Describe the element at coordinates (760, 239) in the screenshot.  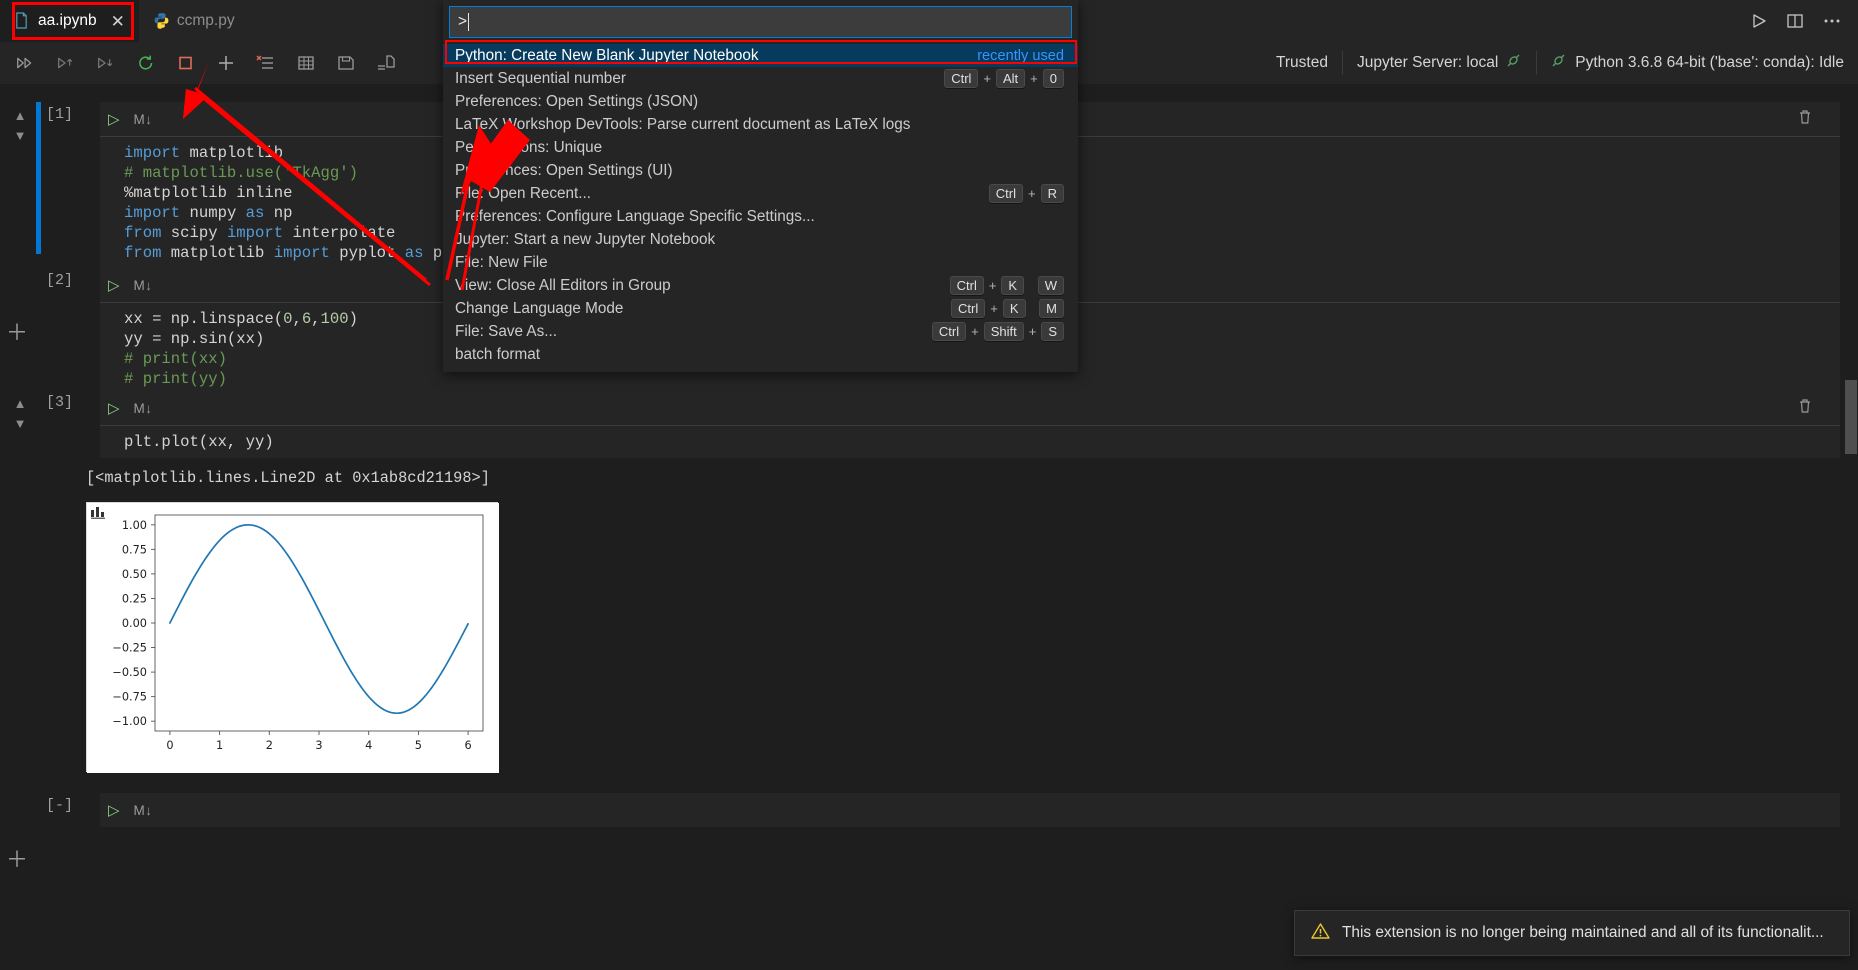
I see `palette-item-8: Jupyter: Start a new Jupyter Notebook` at that location.